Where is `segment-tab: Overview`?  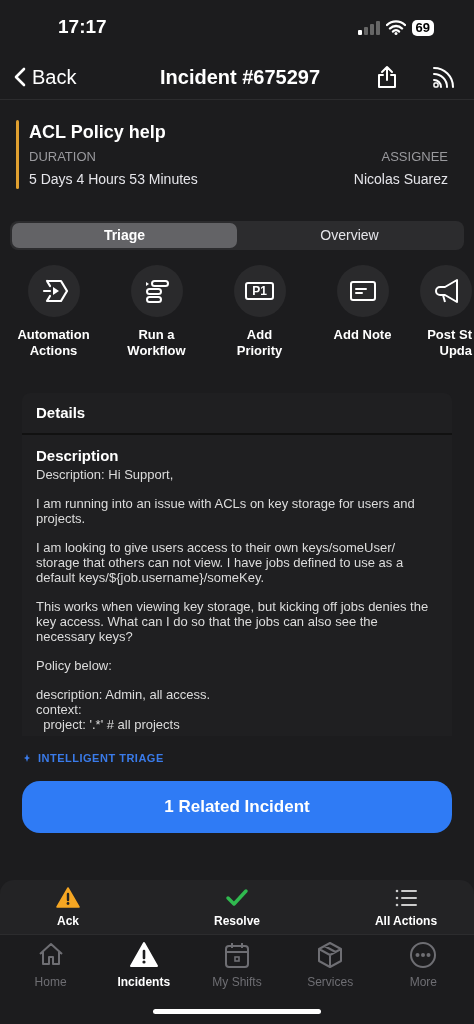
segment-tab: Overview is located at coordinates (349, 235).